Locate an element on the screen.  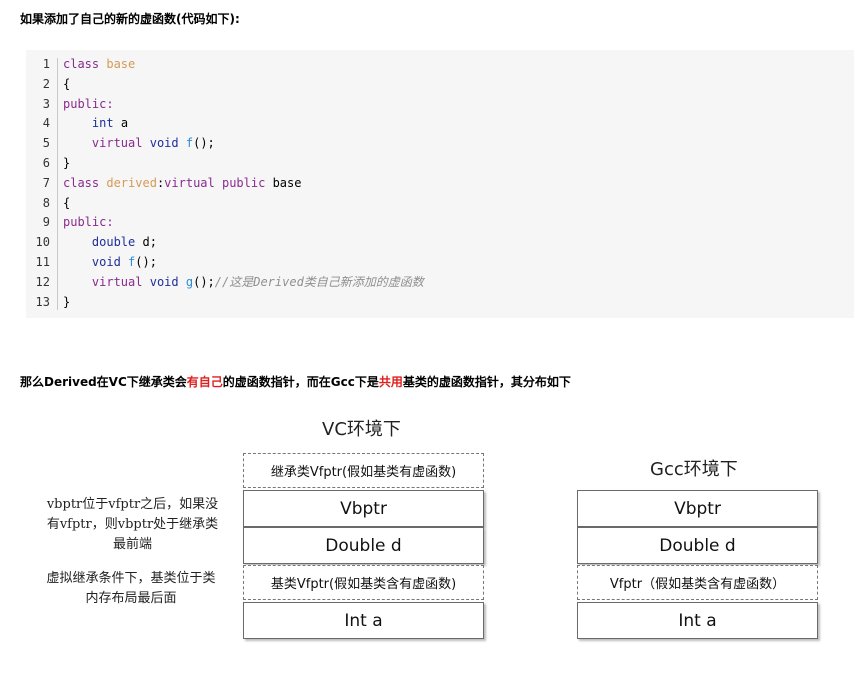
code-line: 11 void f(); is located at coordinates (440, 263).